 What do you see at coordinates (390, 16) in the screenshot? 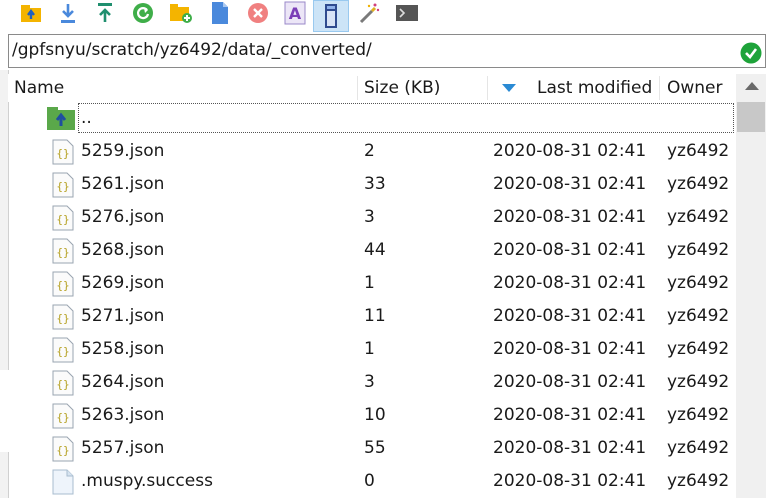
I see `toolbar: A` at bounding box center [390, 16].